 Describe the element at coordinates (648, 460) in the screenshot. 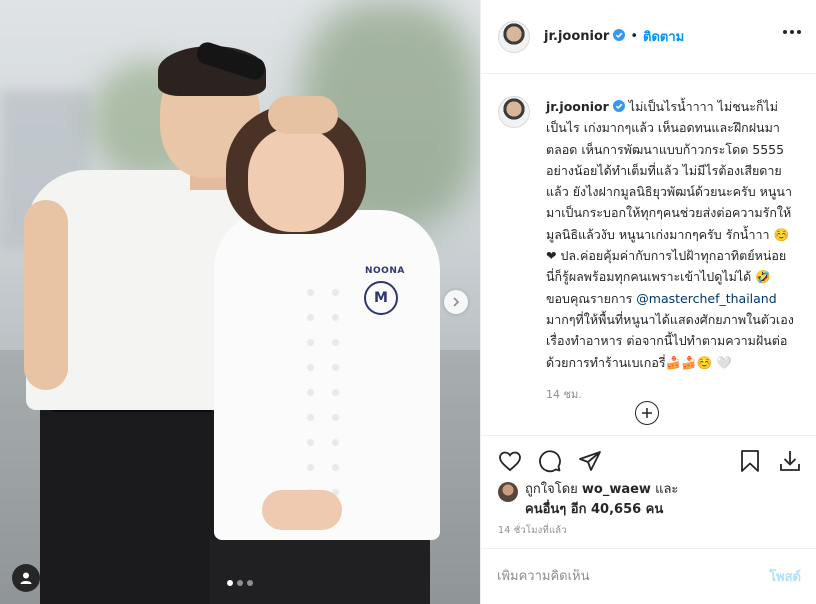

I see `post-actions` at that location.